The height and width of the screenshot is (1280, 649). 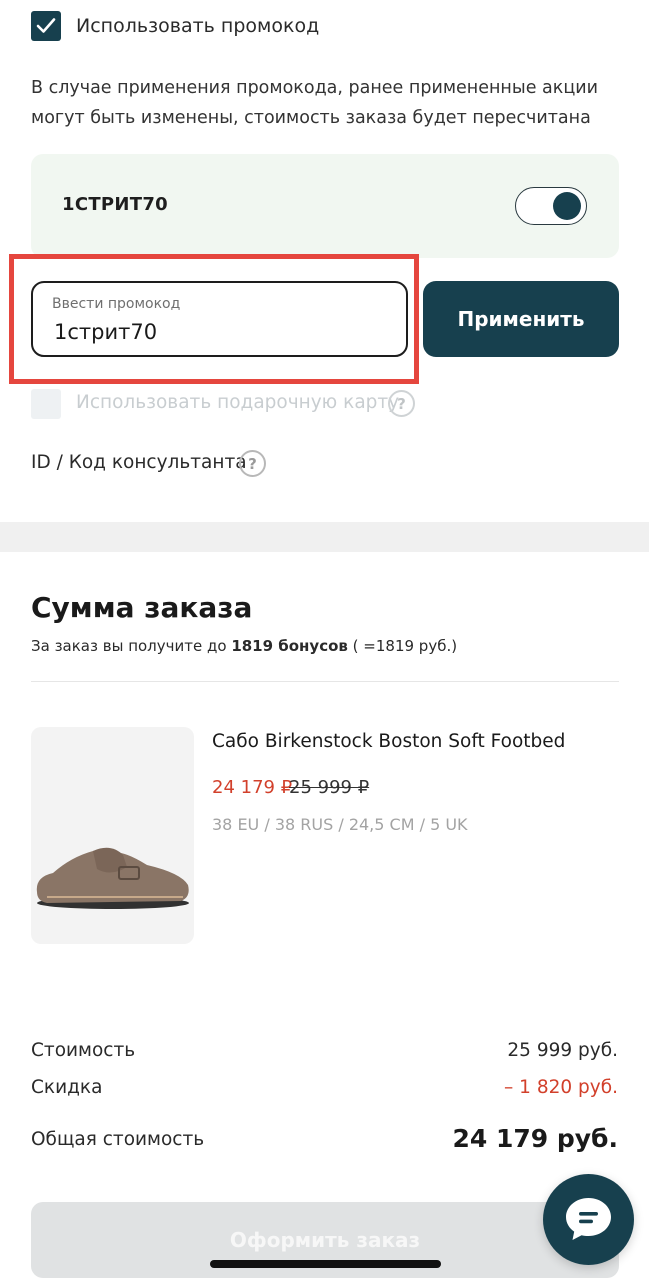 What do you see at coordinates (402, 646) in the screenshot?
I see `bonus-suffix: ( =1819 руб.)` at bounding box center [402, 646].